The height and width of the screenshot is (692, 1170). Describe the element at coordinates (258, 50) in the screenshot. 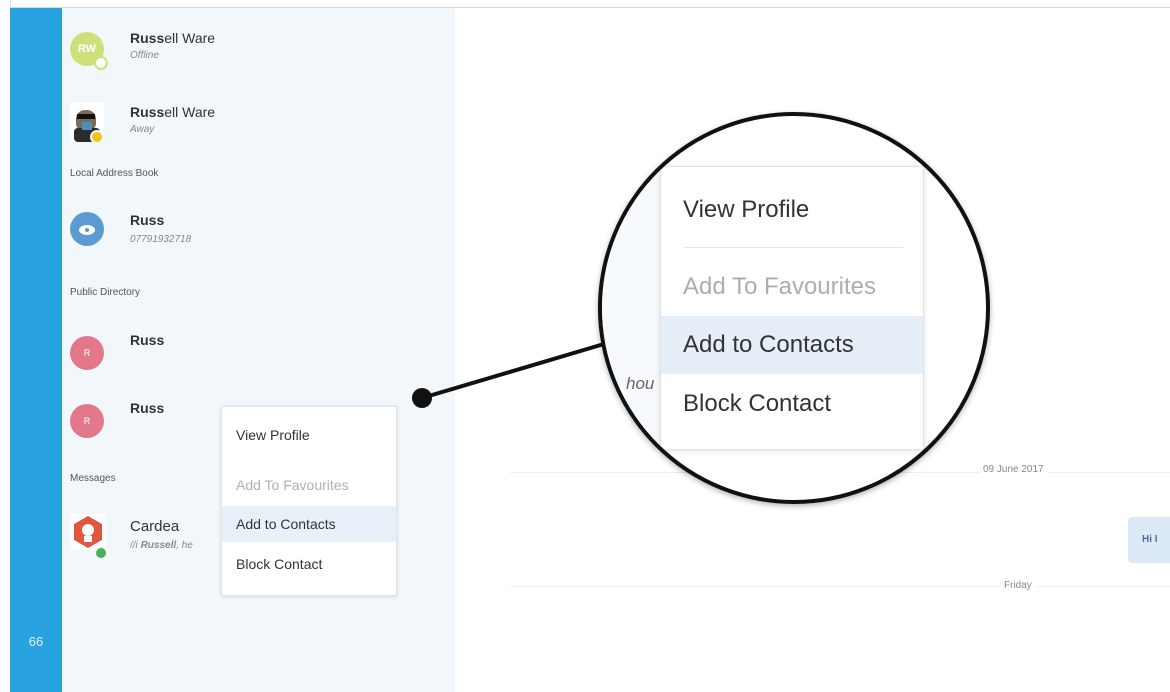

I see `contact-item-russell-ware-offline: RW Russell Ware Offline` at that location.